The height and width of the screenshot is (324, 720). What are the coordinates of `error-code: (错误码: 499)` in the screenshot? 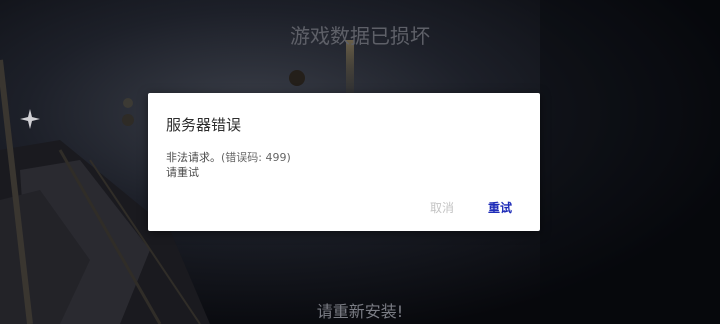 It's located at (256, 157).